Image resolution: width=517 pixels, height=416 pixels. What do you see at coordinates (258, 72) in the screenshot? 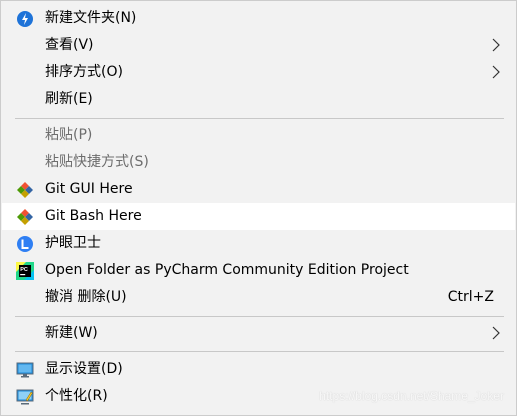
I see `menu-item-sort-by: 排序方式(O)` at bounding box center [258, 72].